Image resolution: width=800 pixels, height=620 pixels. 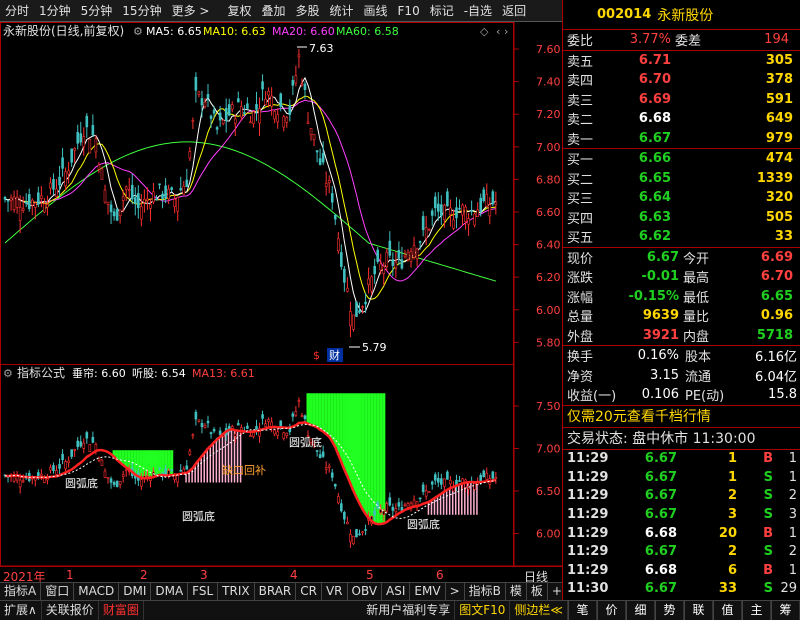 What do you see at coordinates (273, 11) in the screenshot?
I see `menu-diejia: 叠加` at bounding box center [273, 11].